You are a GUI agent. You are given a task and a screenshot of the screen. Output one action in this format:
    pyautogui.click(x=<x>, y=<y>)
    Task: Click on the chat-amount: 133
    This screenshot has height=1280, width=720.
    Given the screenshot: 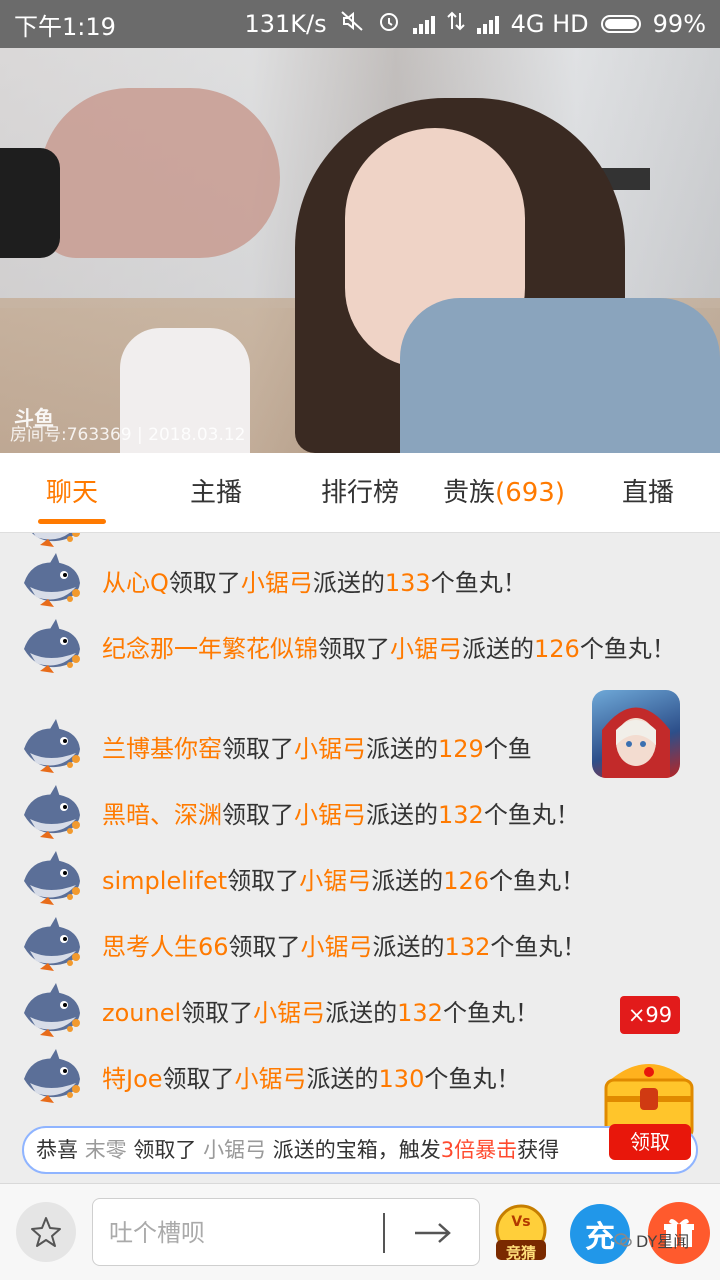 What is the action you would take?
    pyautogui.click(x=407, y=583)
    